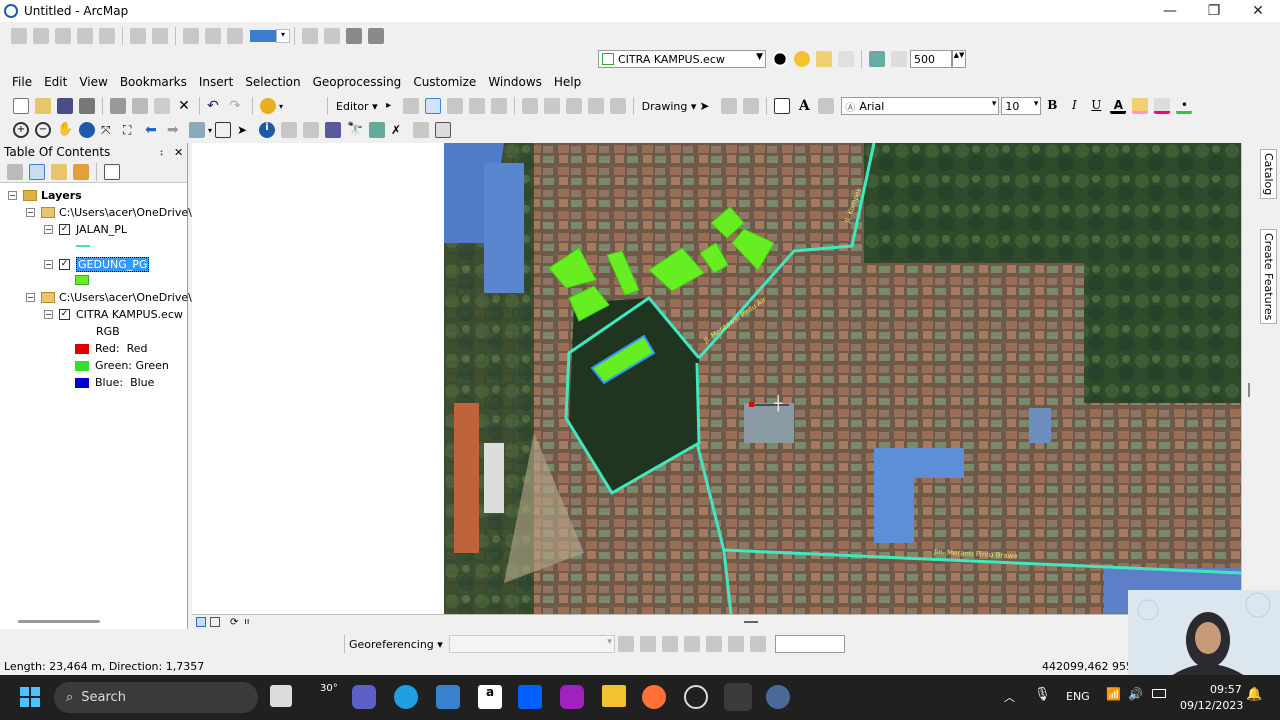  Describe the element at coordinates (498, 106) in the screenshot. I see `reshape-icon` at that location.